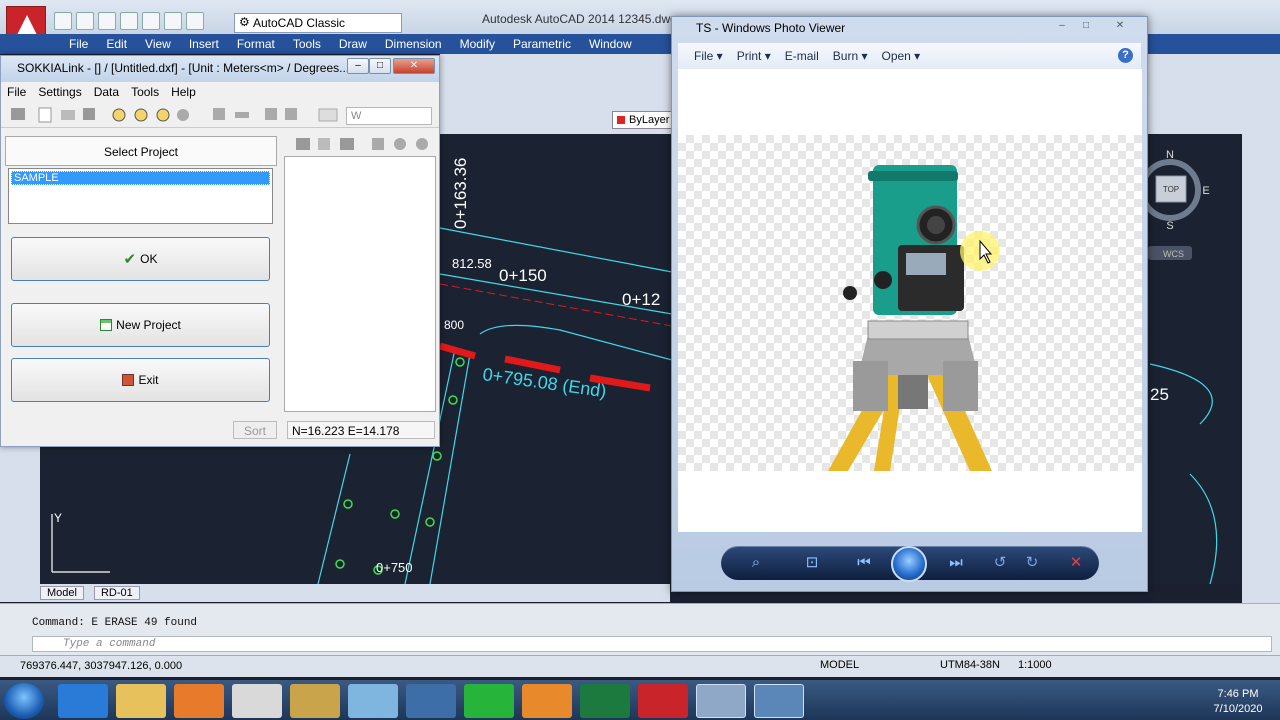  Describe the element at coordinates (1076, 563) in the screenshot. I see `delete-icon: ✕` at that location.